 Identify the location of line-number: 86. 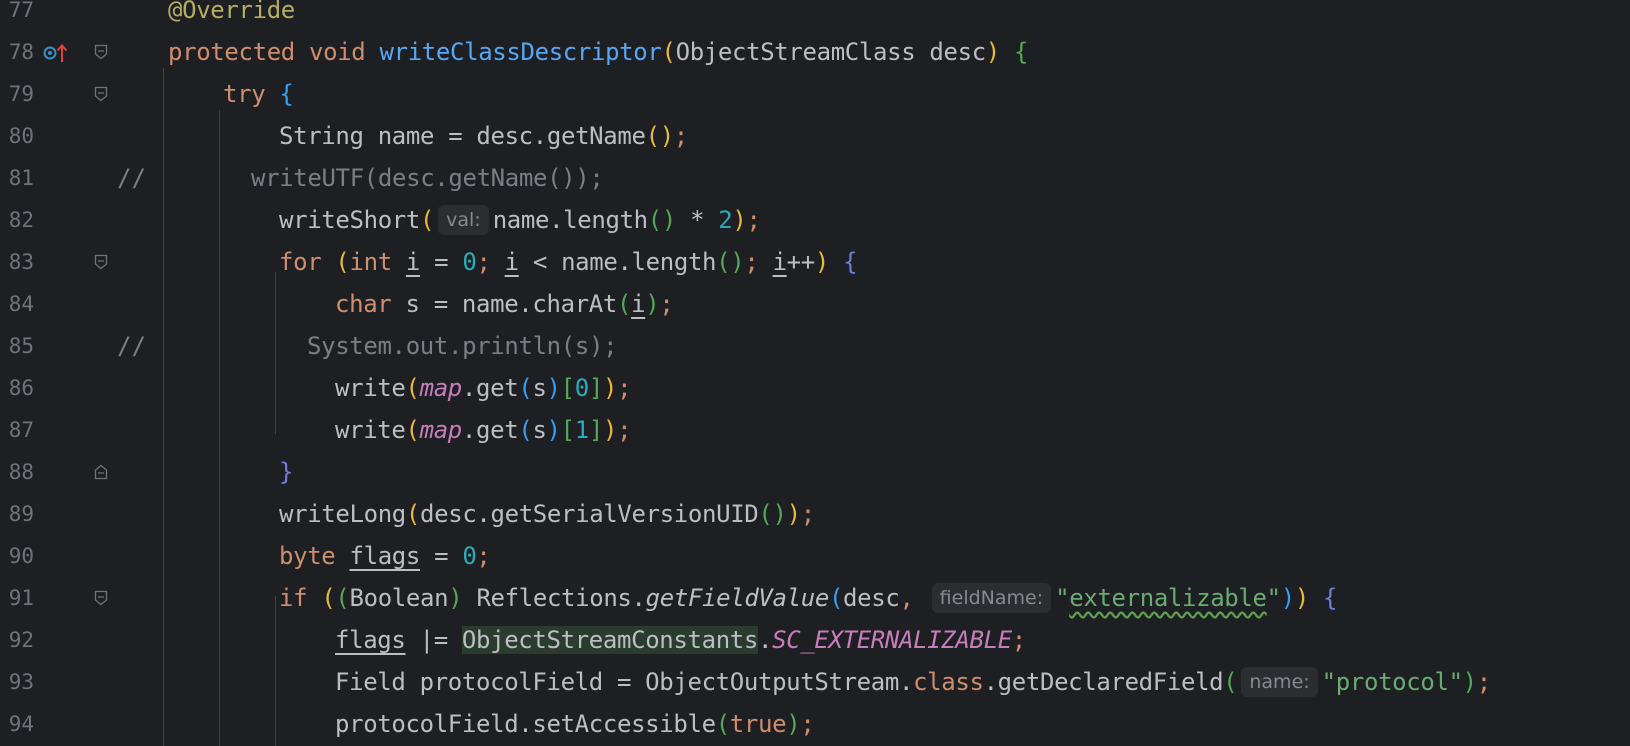
(21, 388).